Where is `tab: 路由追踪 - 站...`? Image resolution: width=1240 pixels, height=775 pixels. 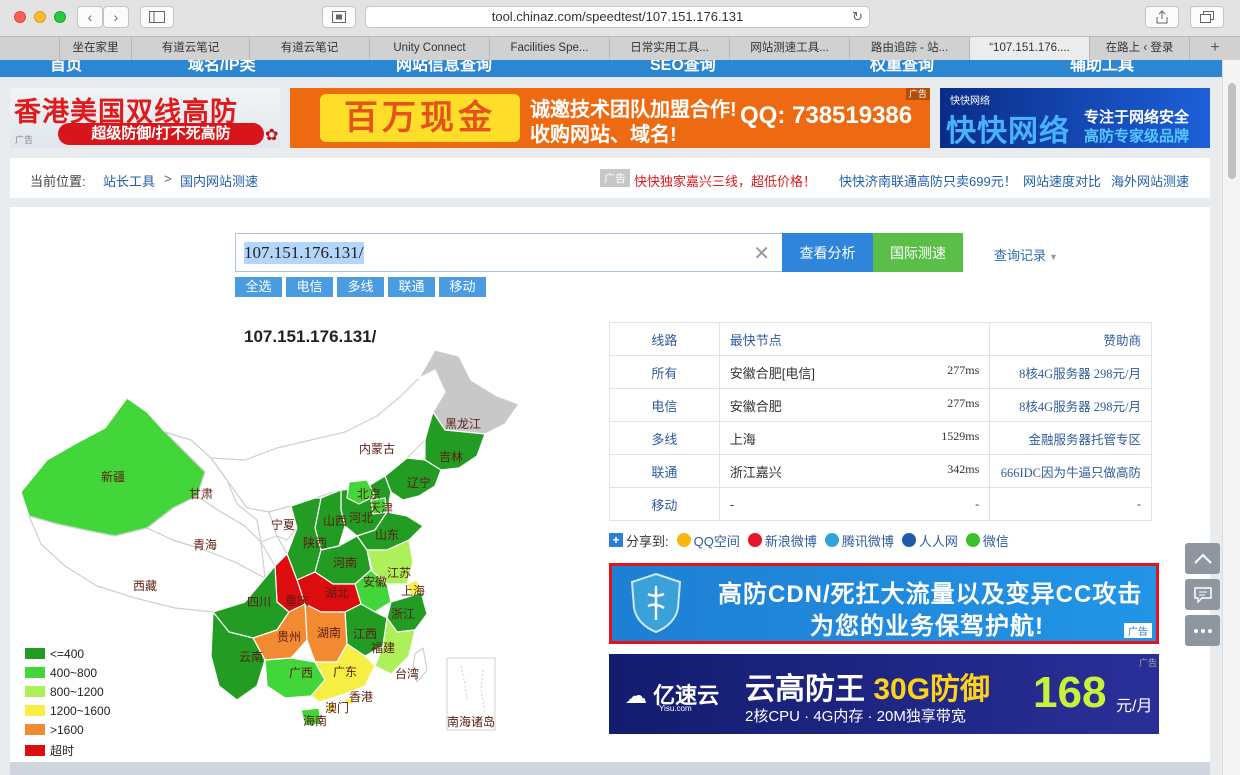 tab: 路由追踪 - 站... is located at coordinates (910, 48).